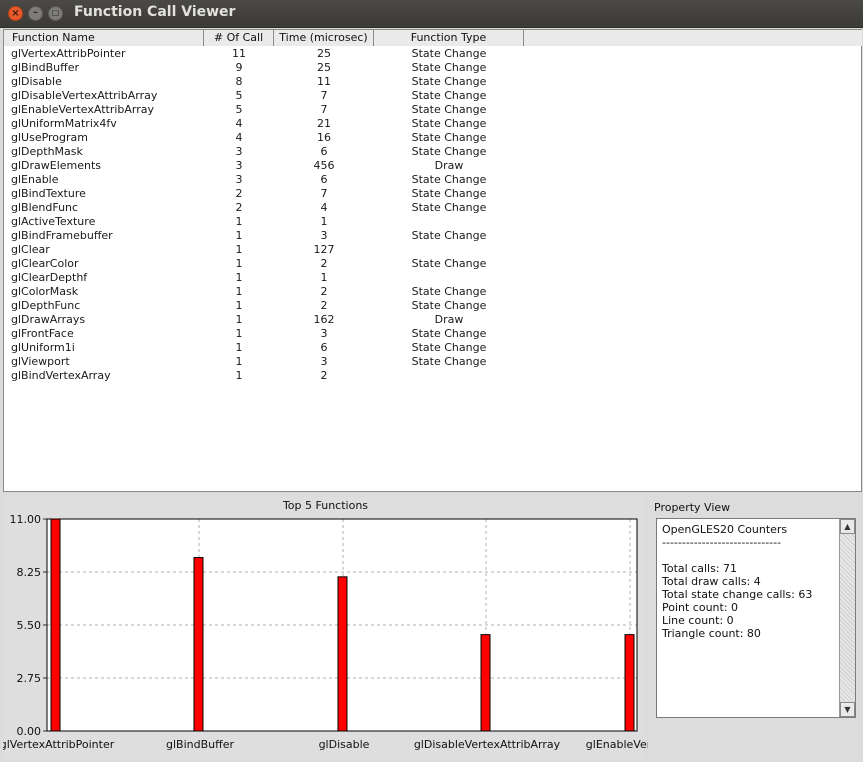 The height and width of the screenshot is (762, 863). Describe the element at coordinates (847, 526) in the screenshot. I see `scroll-up-icon: ▲` at that location.